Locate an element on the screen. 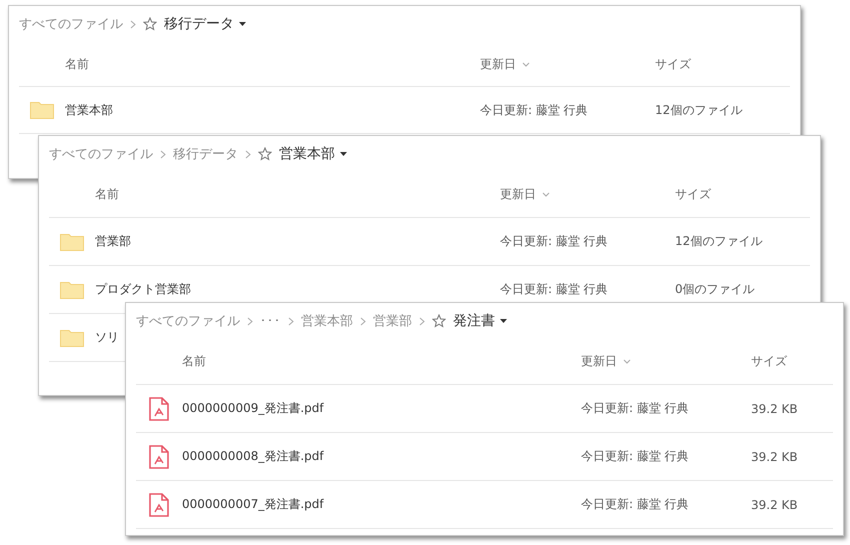 Image resolution: width=850 pixels, height=545 pixels. current-folder-dropdown: 発注書 is located at coordinates (480, 321).